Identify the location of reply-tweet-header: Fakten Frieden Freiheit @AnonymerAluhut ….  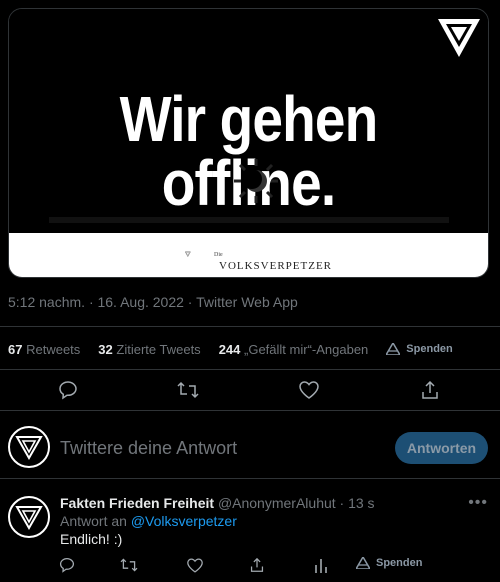
(217, 503).